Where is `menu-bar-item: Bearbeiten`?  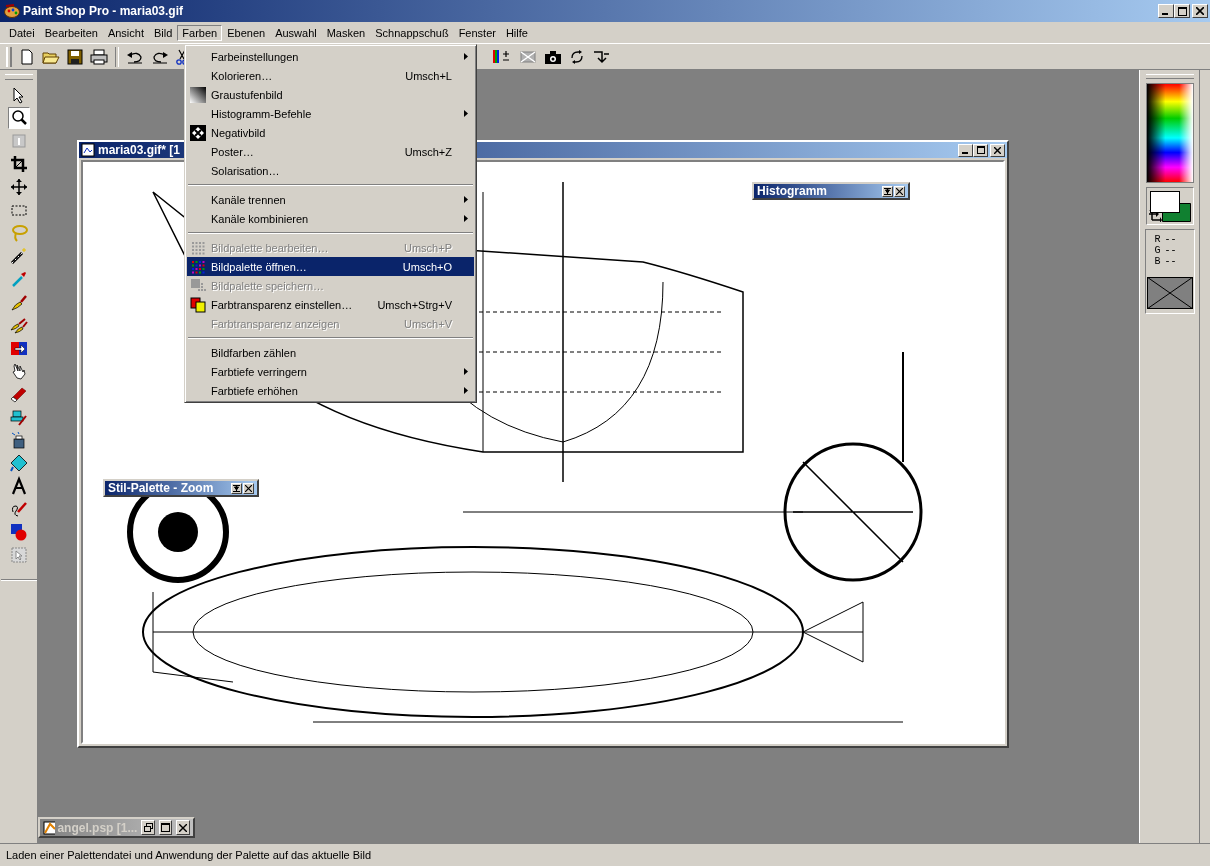 menu-bar-item: Bearbeiten is located at coordinates (71, 32).